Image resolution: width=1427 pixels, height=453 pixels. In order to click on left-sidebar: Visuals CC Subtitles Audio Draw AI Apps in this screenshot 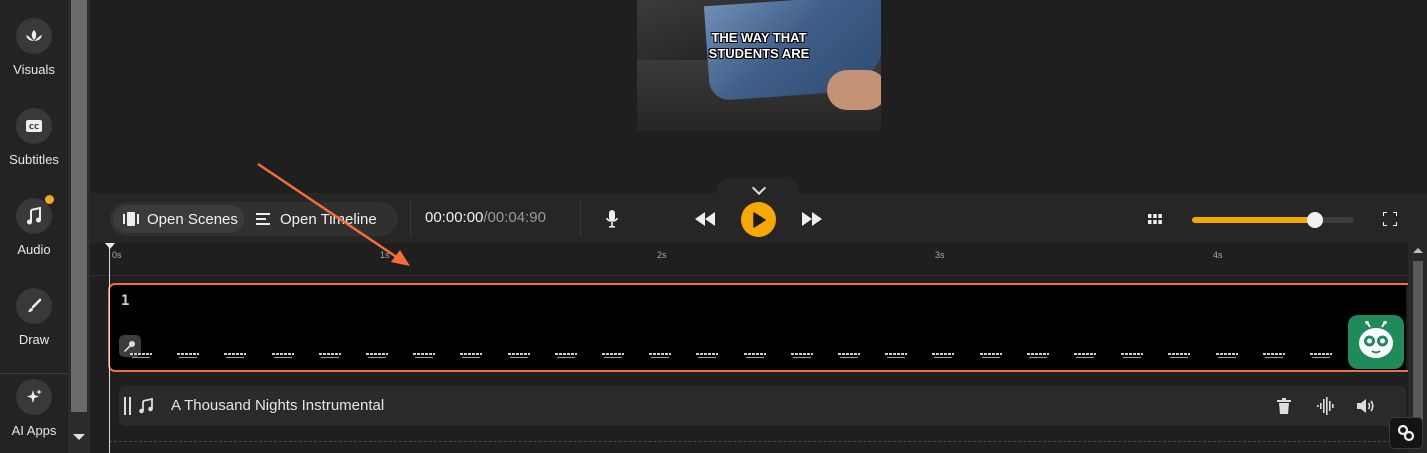, I will do `click(34, 226)`.